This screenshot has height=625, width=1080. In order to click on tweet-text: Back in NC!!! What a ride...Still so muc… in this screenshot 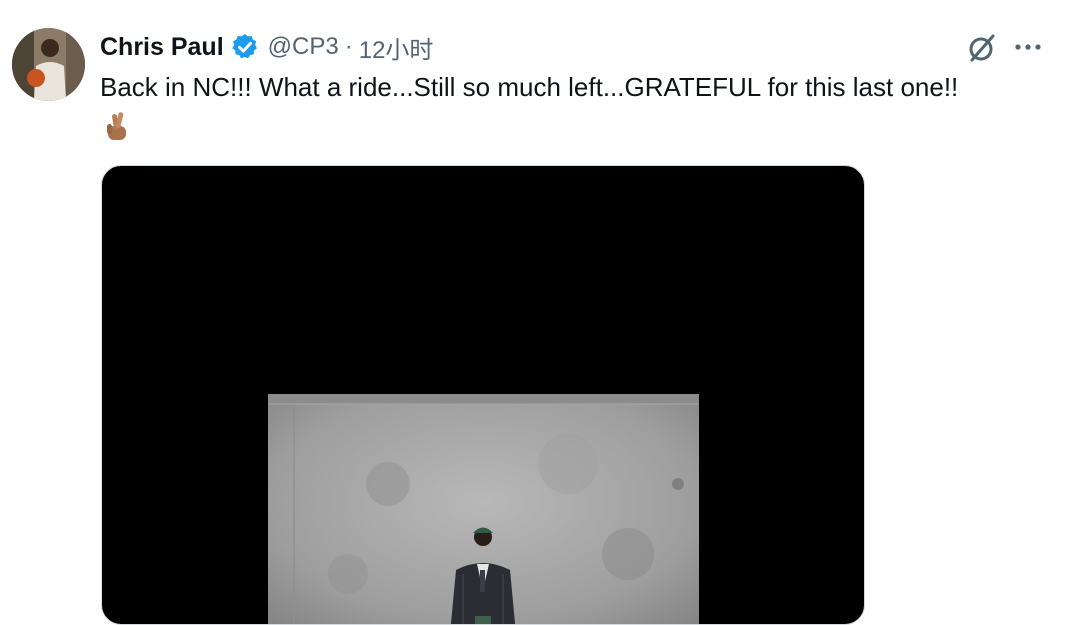, I will do `click(529, 87)`.